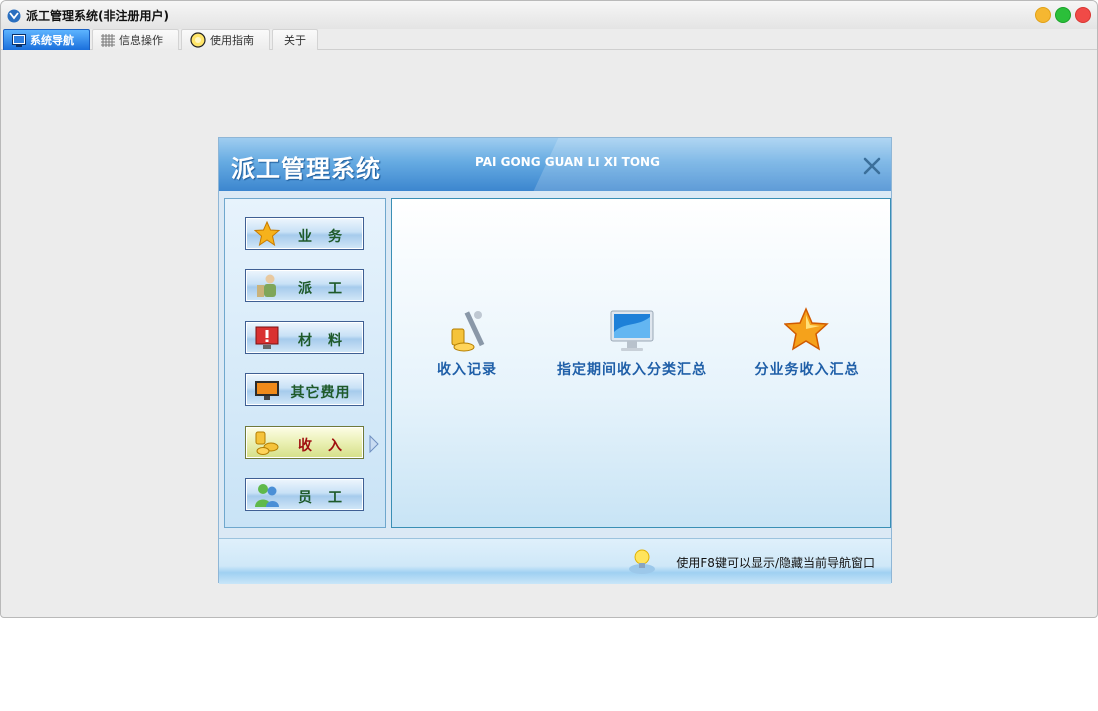  I want to click on tab-info-ops: 信息操作, so click(135, 39).